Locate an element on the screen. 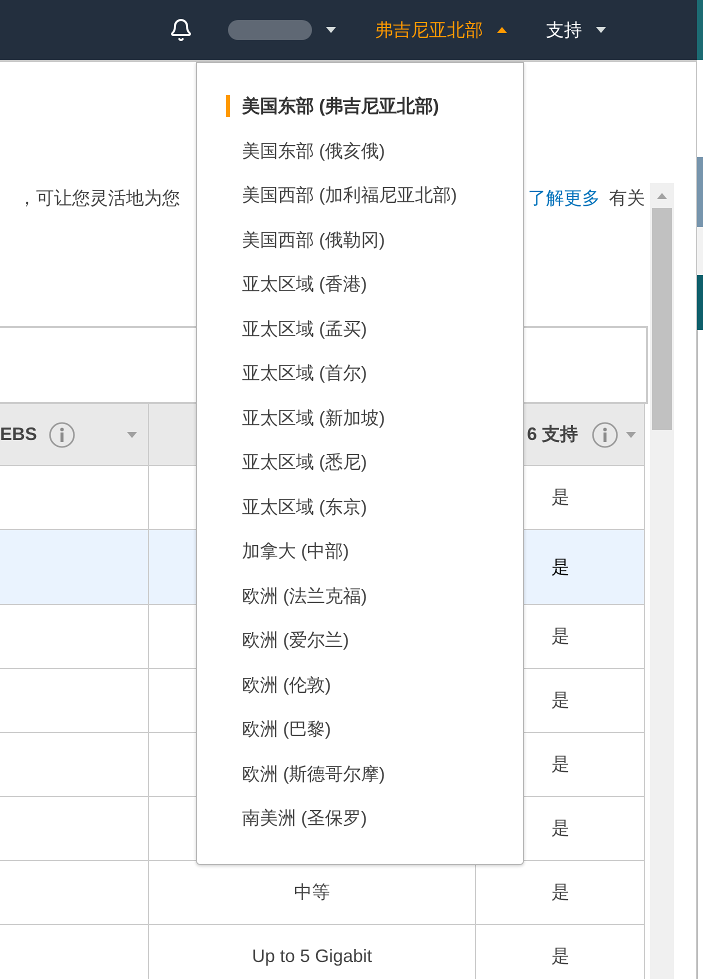 This screenshot has height=979, width=703. intro-text: 有关 is located at coordinates (627, 198).